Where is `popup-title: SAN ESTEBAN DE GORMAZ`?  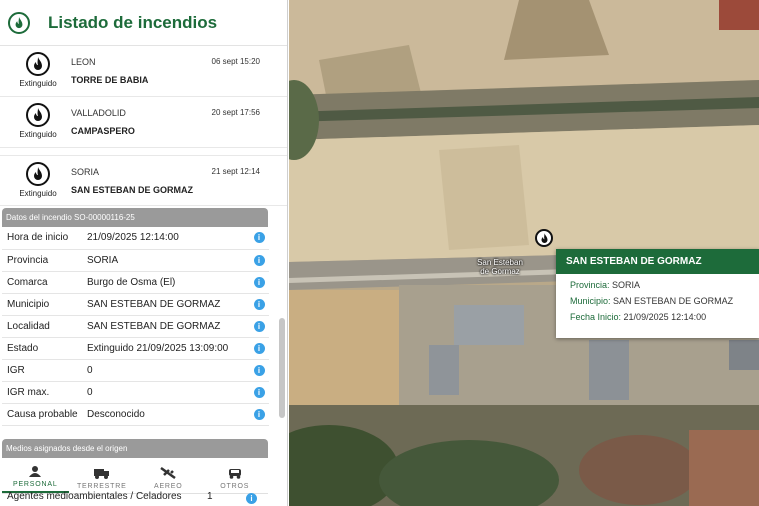
popup-title: SAN ESTEBAN DE GORMAZ is located at coordinates (657, 261).